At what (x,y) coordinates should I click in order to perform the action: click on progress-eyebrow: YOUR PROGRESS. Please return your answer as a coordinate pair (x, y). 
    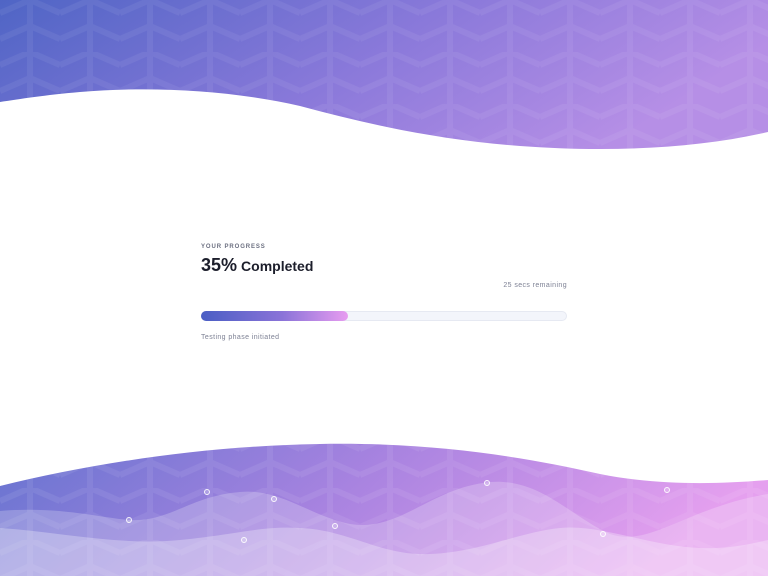
    Looking at the image, I should click on (233, 247).